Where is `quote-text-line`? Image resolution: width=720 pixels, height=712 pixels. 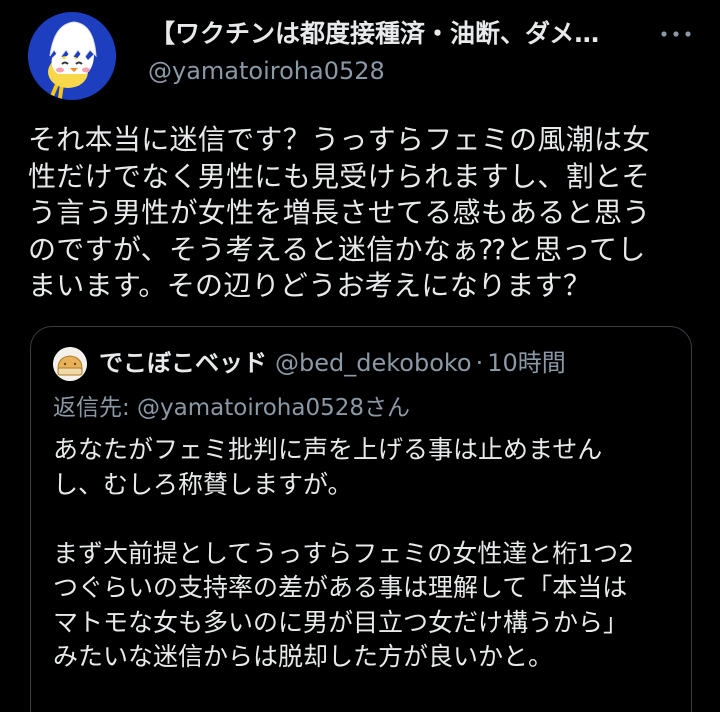
quote-text-line is located at coordinates (363, 519).